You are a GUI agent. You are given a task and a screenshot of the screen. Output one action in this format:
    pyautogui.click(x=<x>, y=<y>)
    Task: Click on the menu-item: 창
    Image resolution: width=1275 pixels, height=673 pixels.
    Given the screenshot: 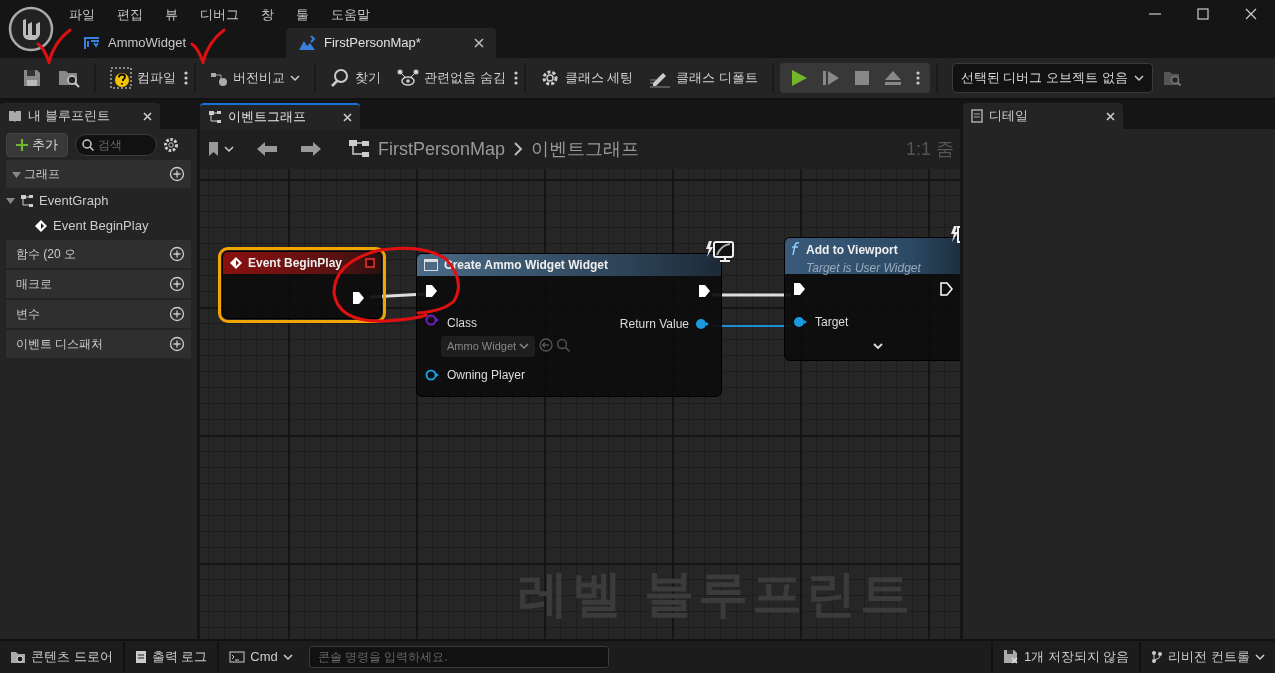 What is the action you would take?
    pyautogui.click(x=267, y=15)
    